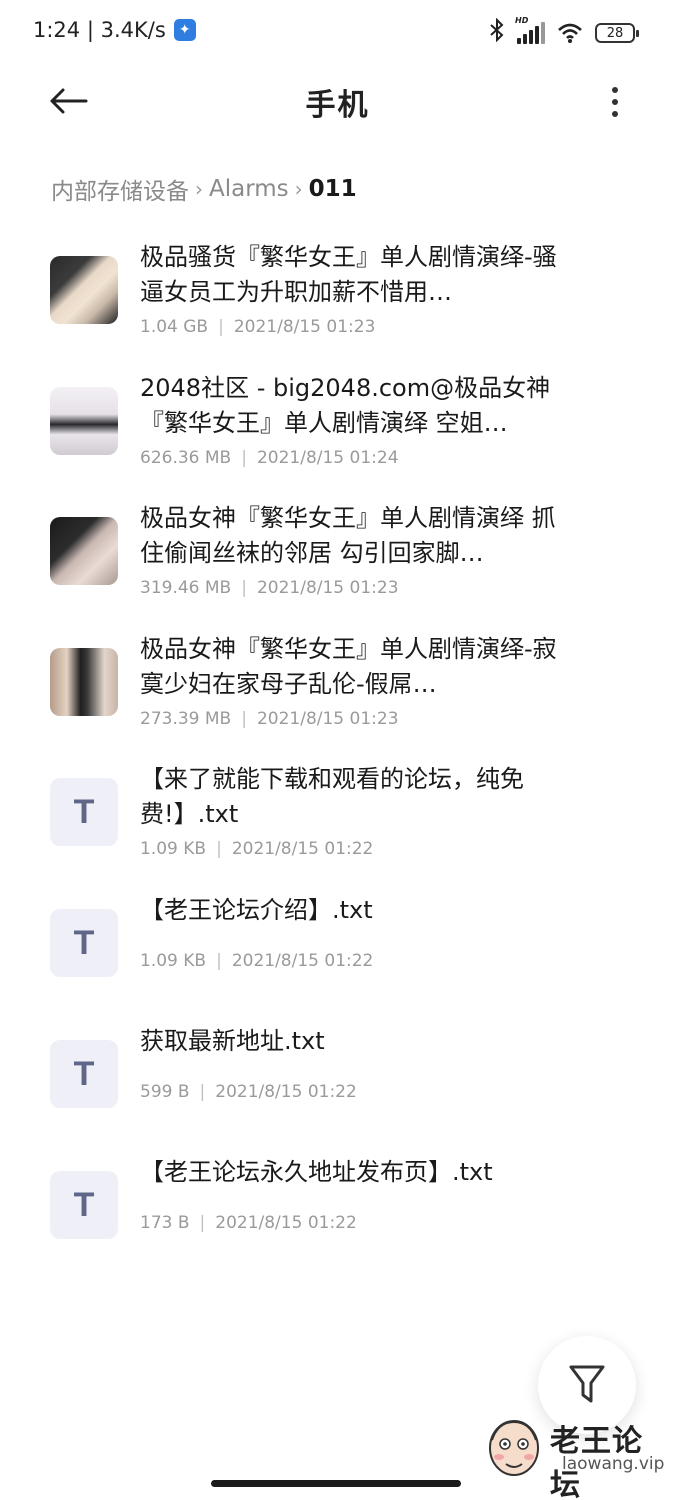 This screenshot has width=675, height=1500. I want to click on file-meta: 319.46 MB | 2021/8/15 01:23, so click(269, 588).